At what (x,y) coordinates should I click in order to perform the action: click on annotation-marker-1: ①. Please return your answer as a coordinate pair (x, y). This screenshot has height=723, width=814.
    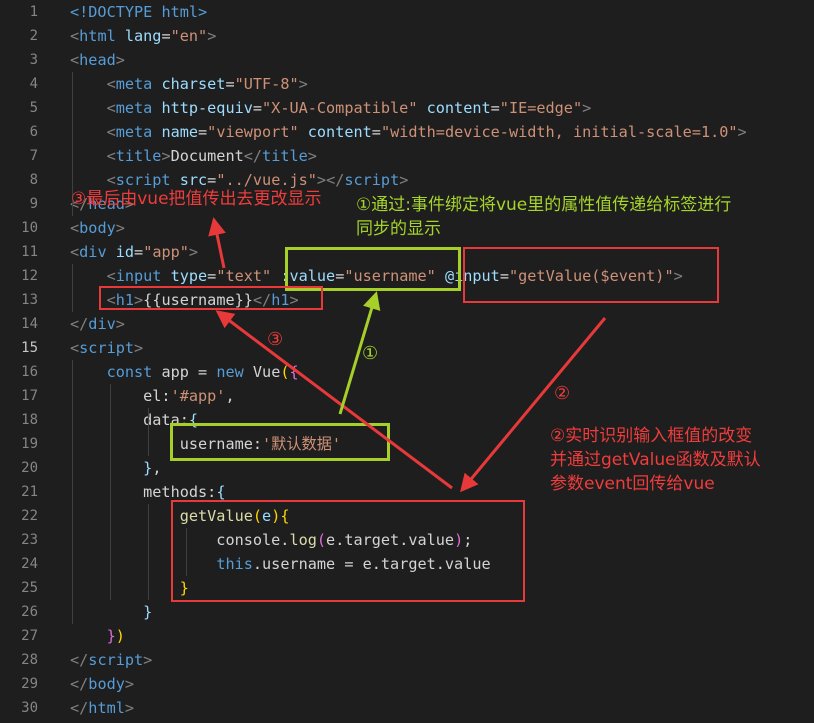
    Looking at the image, I should click on (370, 353).